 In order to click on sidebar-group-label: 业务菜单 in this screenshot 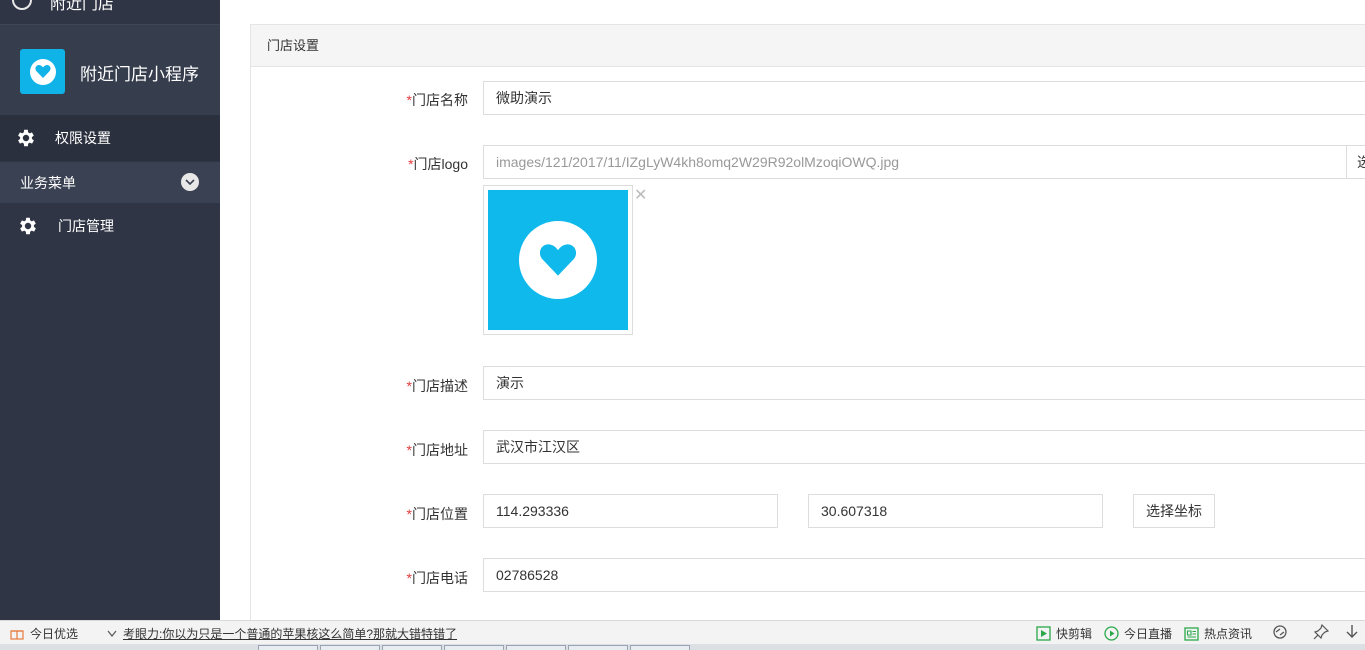, I will do `click(48, 182)`.